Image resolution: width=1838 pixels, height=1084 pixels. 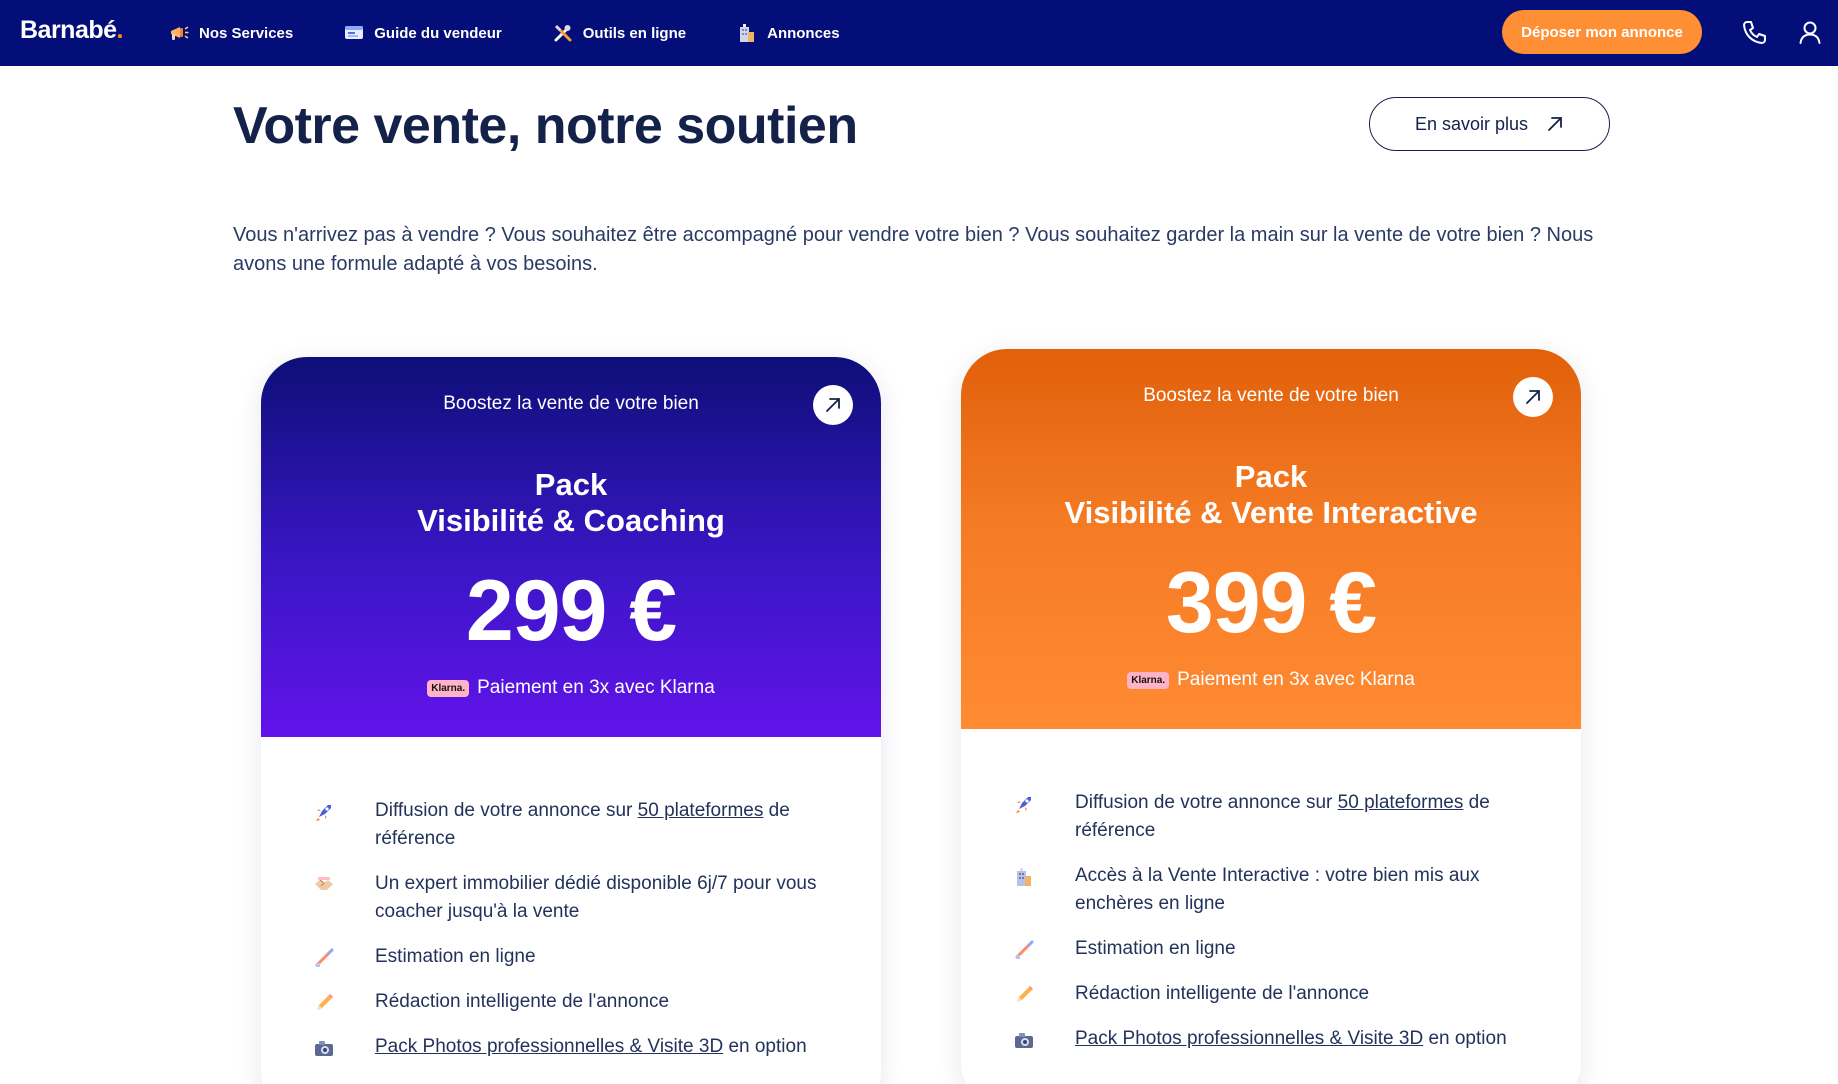 I want to click on nav-item-tools: Outils en ligne, so click(x=619, y=33).